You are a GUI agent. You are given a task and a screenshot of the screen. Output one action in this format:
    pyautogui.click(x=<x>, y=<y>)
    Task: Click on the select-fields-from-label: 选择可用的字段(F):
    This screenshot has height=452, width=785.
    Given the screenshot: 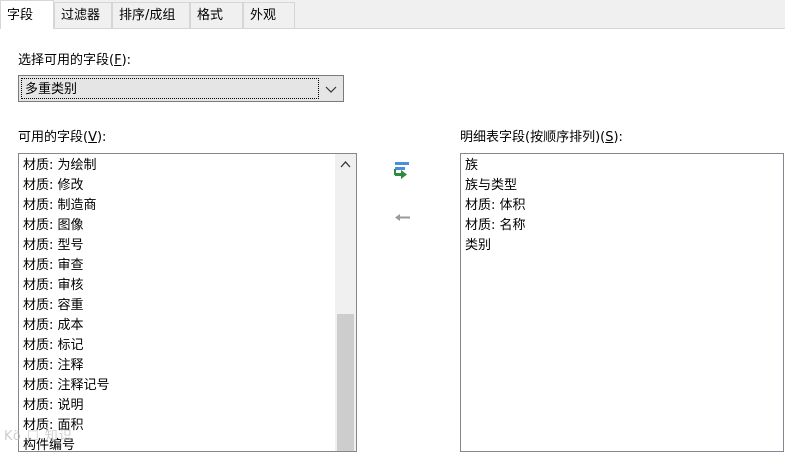 What is the action you would take?
    pyautogui.click(x=74, y=58)
    